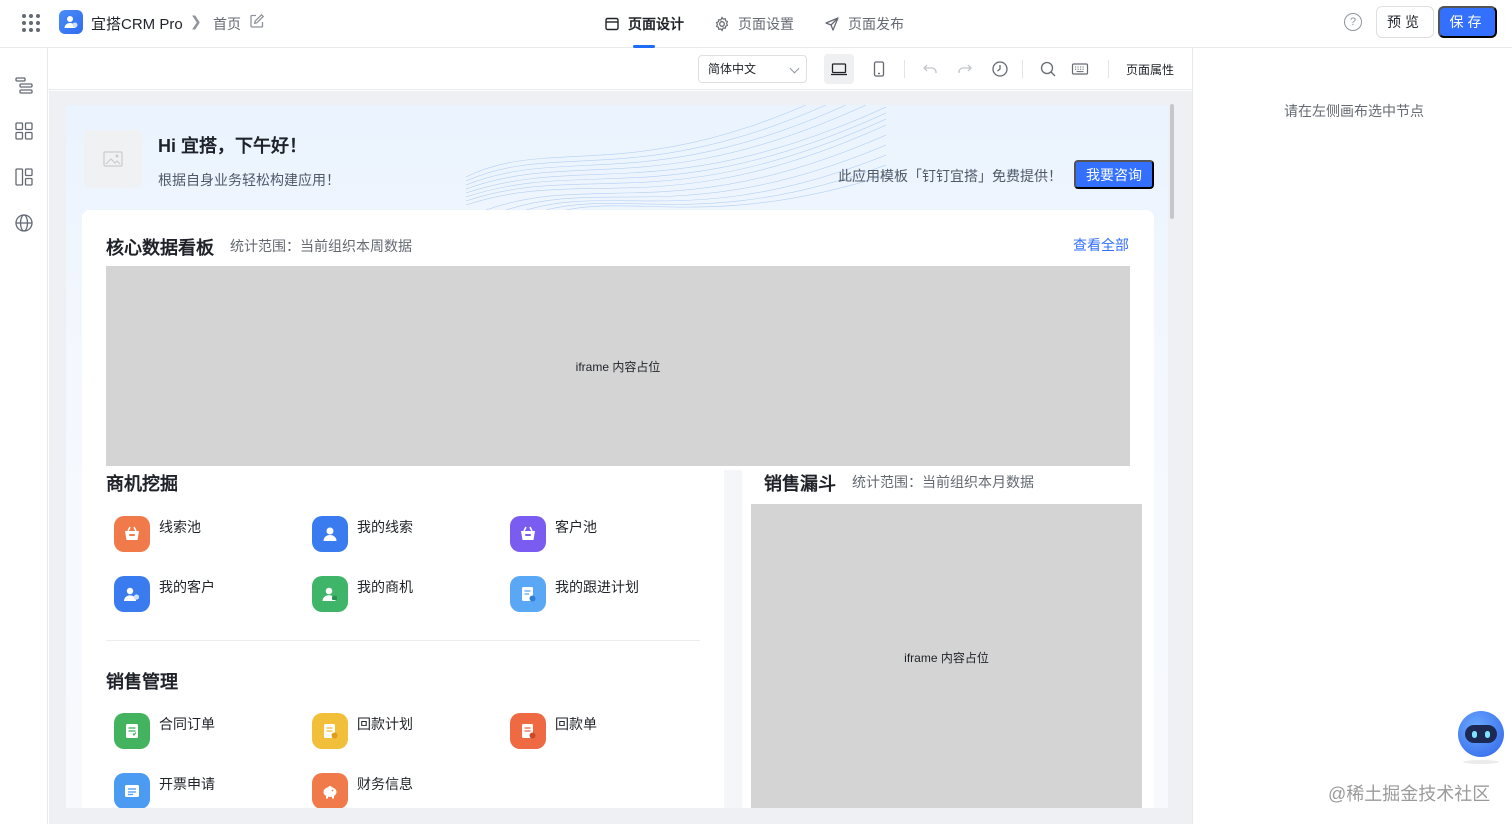  I want to click on tab-page-settings: 页面设置, so click(754, 24).